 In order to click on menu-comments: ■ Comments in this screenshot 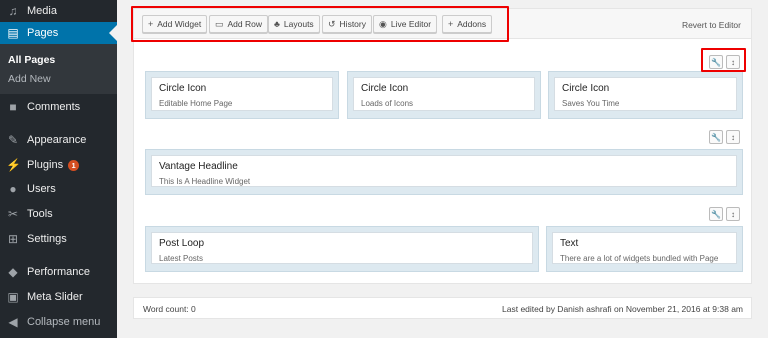, I will do `click(58, 107)`.